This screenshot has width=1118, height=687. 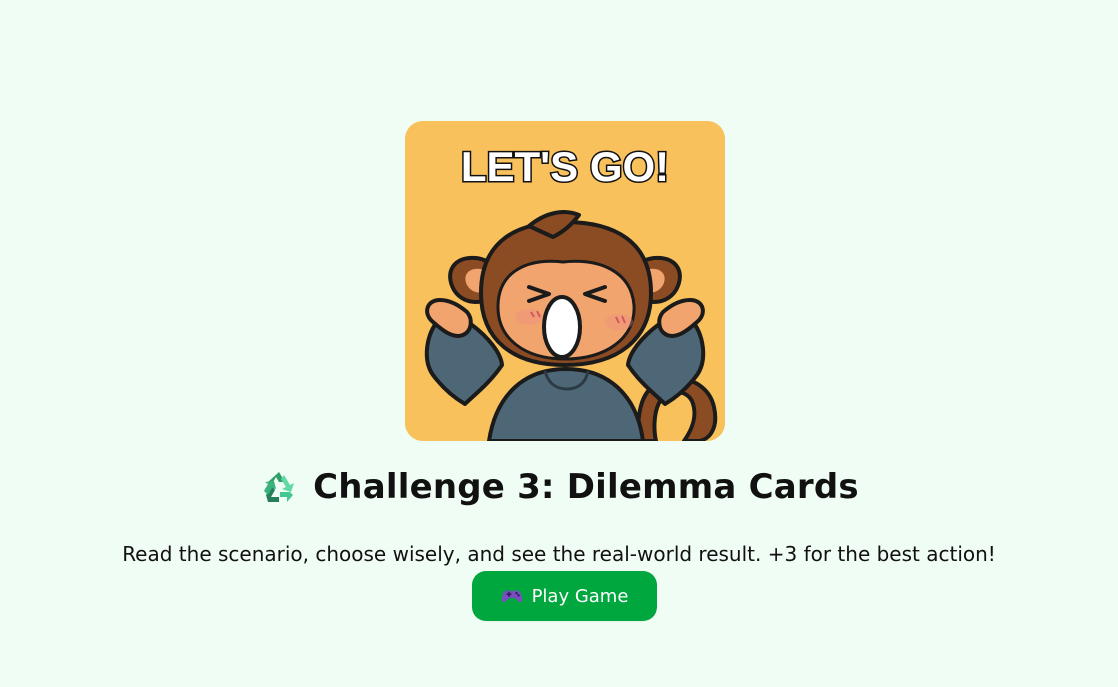 What do you see at coordinates (565, 166) in the screenshot?
I see `lets-go-caption: LET'S GO!` at bounding box center [565, 166].